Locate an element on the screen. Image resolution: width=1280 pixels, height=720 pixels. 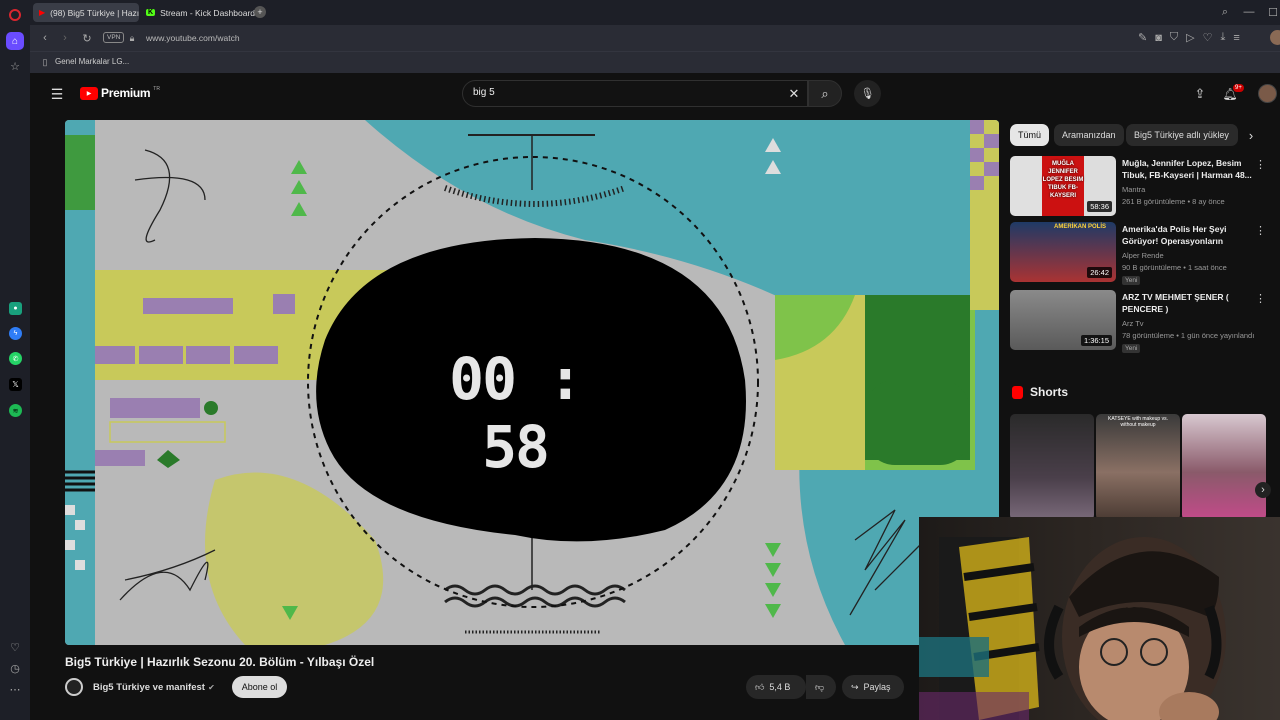
share-label: Paylaş is located at coordinates (877, 687).